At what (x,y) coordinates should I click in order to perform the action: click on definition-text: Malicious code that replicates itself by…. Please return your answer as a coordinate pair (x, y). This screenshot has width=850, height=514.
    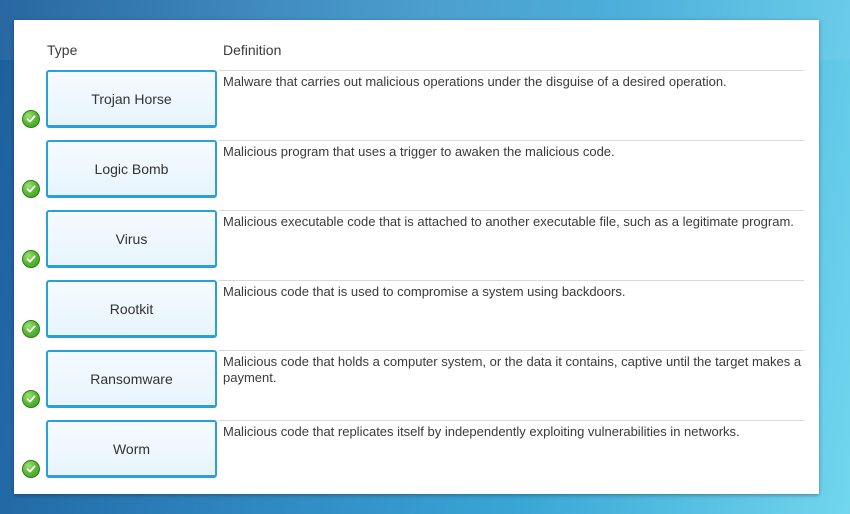
    Looking at the image, I should click on (481, 431).